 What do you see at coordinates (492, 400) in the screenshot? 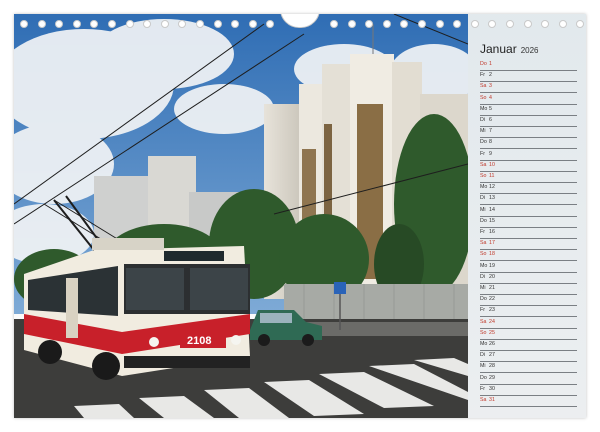
I see `day-number: 31` at bounding box center [492, 400].